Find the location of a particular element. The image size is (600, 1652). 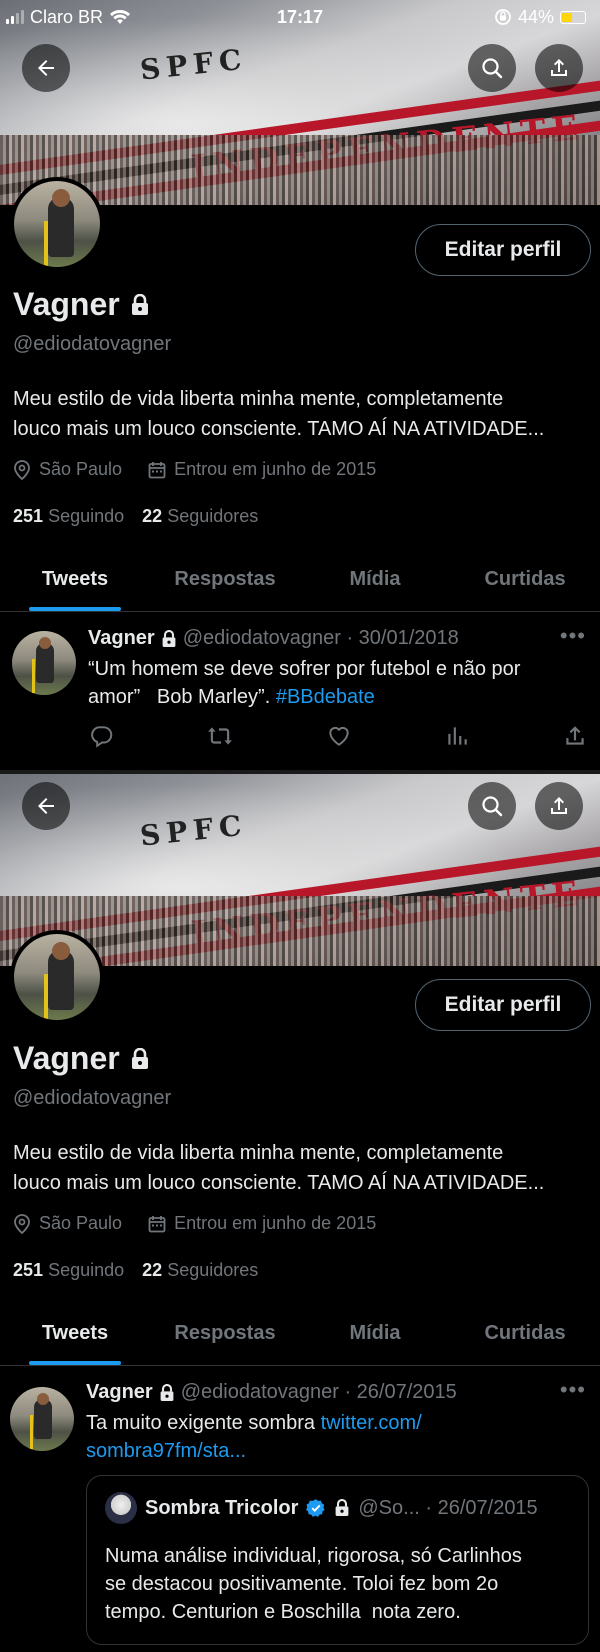

quoted-avatar is located at coordinates (121, 1508).